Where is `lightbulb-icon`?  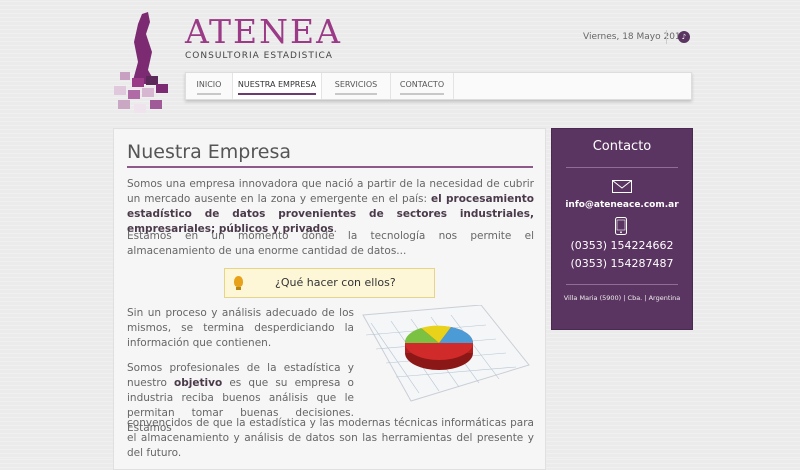 lightbulb-icon is located at coordinates (238, 283).